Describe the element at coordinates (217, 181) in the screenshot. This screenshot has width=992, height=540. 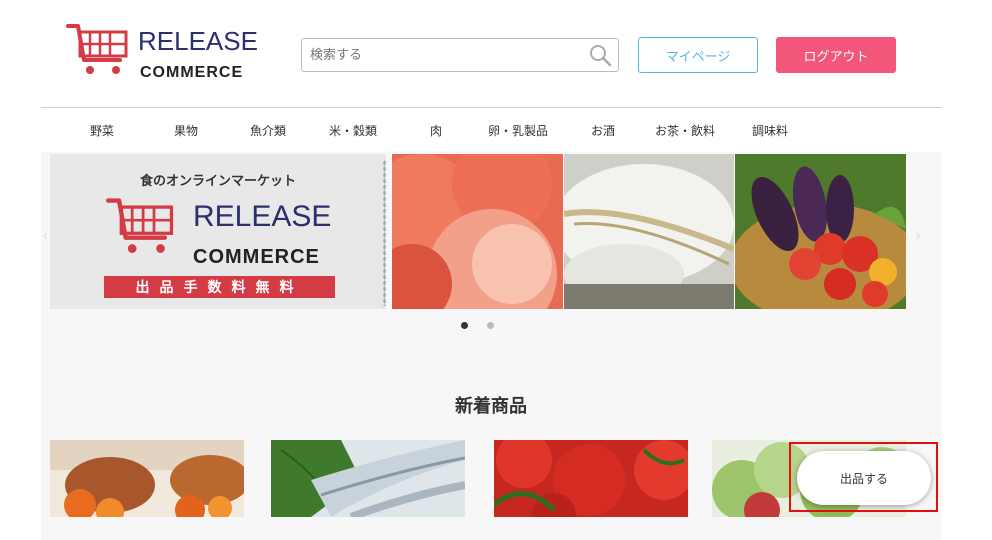
I see `hero-tagline: 食のオンラインマーケット` at that location.